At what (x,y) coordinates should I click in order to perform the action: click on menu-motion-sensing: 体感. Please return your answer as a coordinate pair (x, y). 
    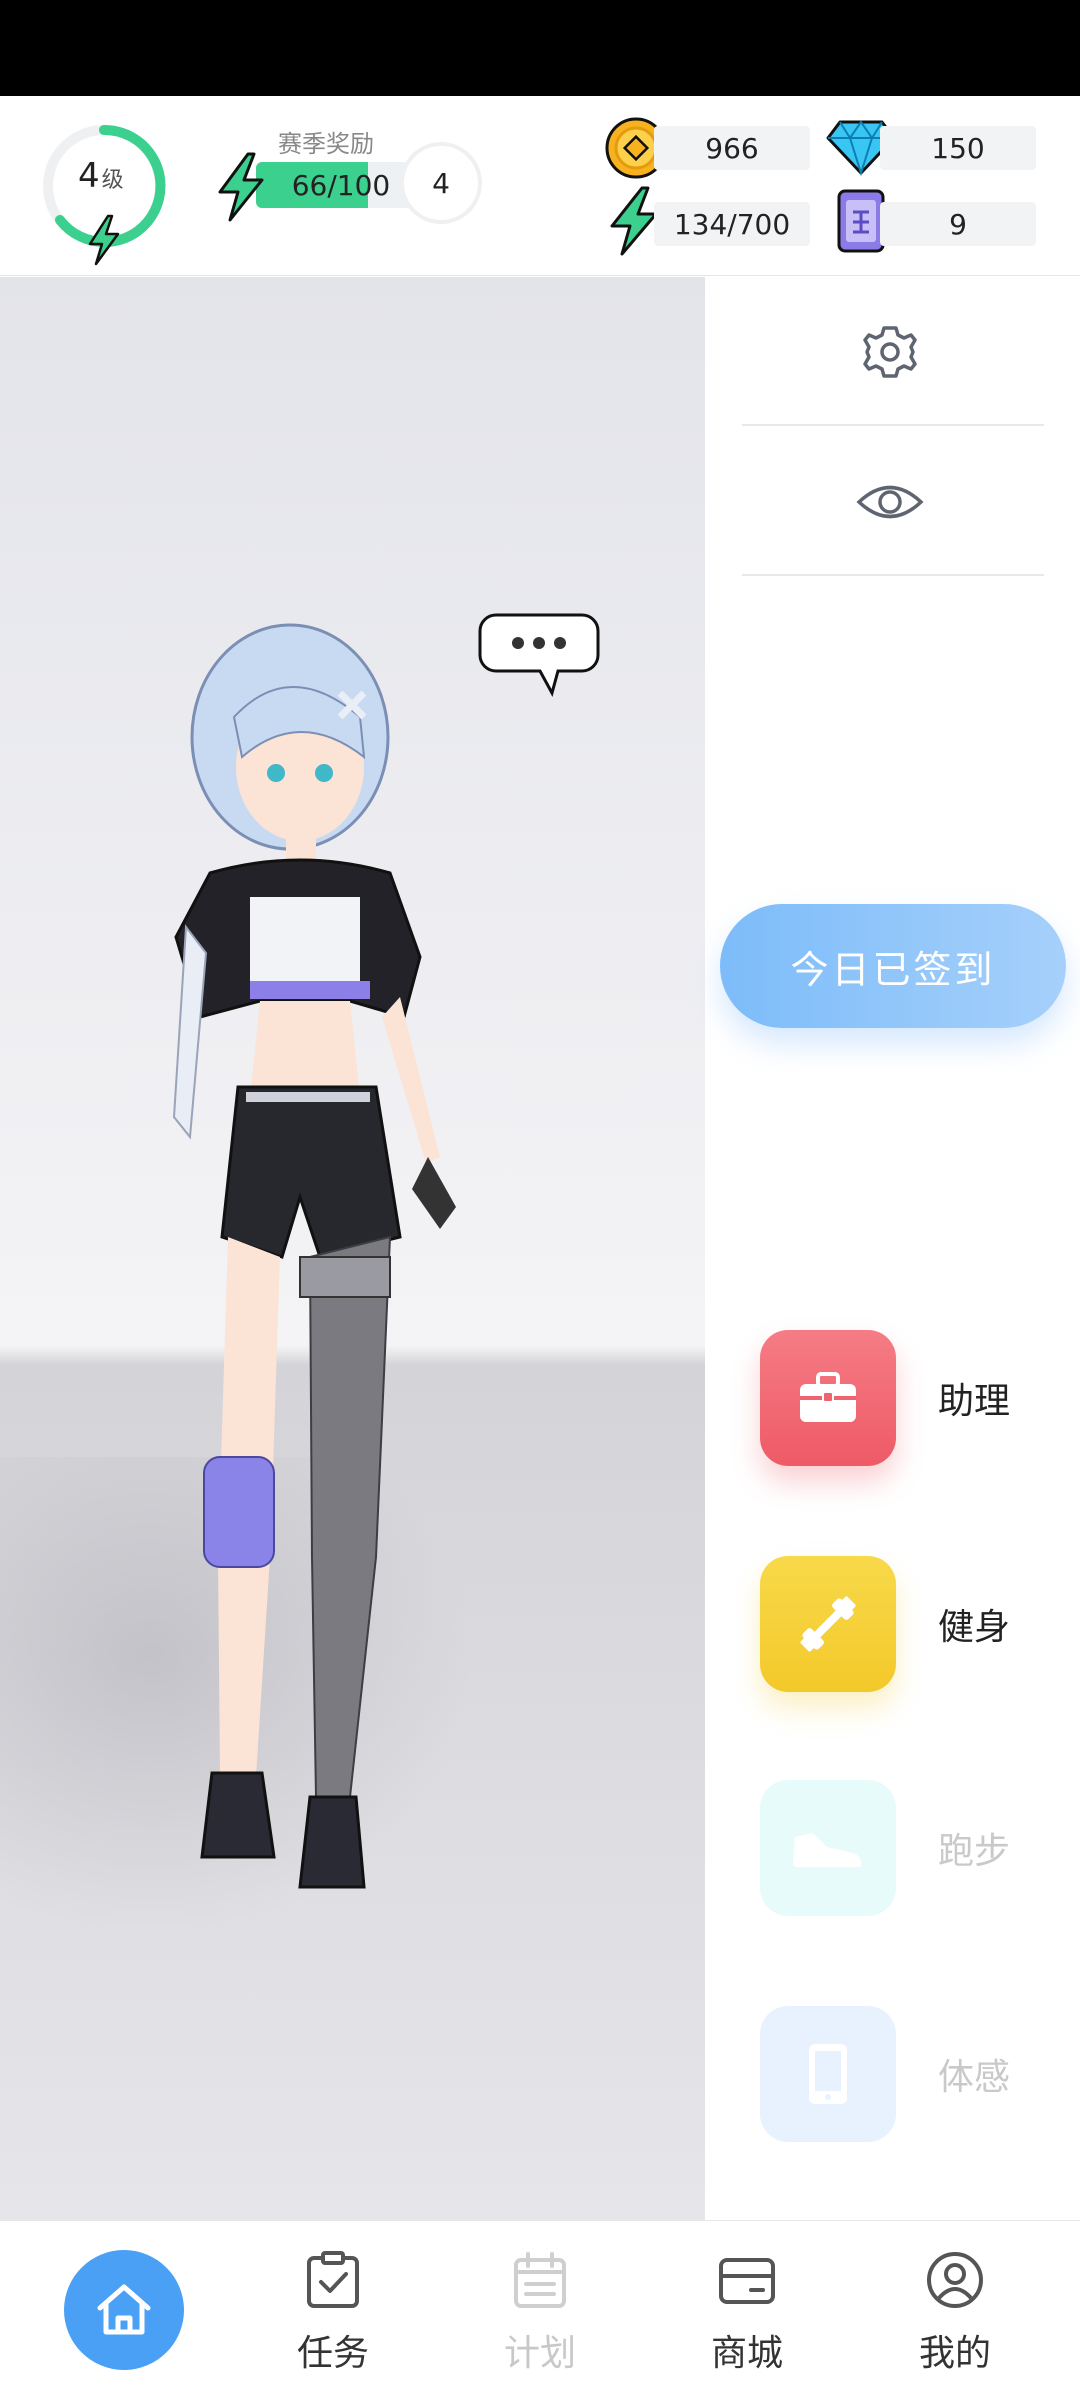
    Looking at the image, I should click on (910, 2074).